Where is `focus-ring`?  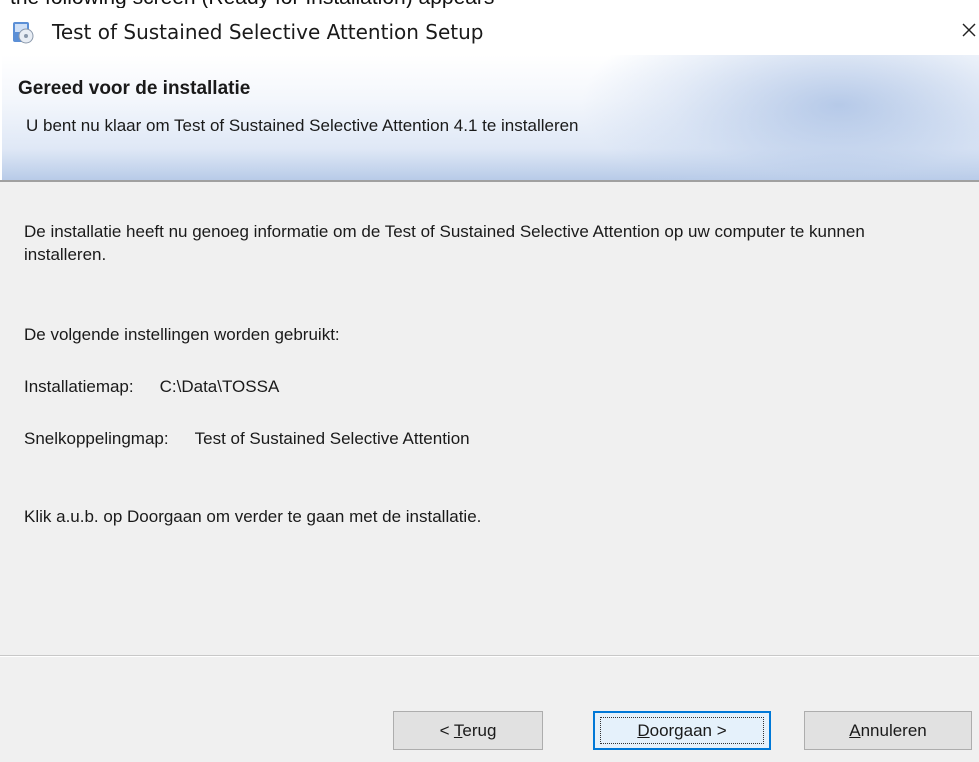
focus-ring is located at coordinates (682, 730).